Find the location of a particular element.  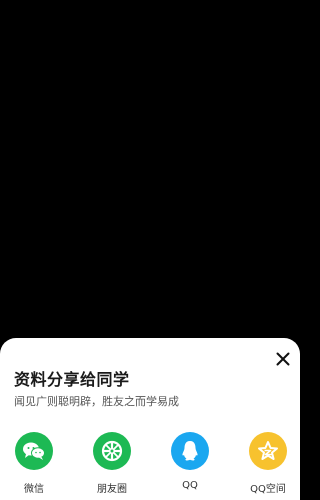

share-label-wechat: 微信 is located at coordinates (34, 489).